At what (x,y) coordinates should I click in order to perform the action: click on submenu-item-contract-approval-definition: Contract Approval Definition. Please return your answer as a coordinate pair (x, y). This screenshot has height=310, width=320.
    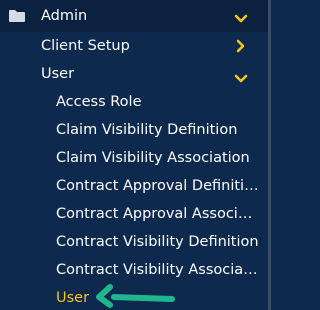
    Looking at the image, I should click on (135, 186).